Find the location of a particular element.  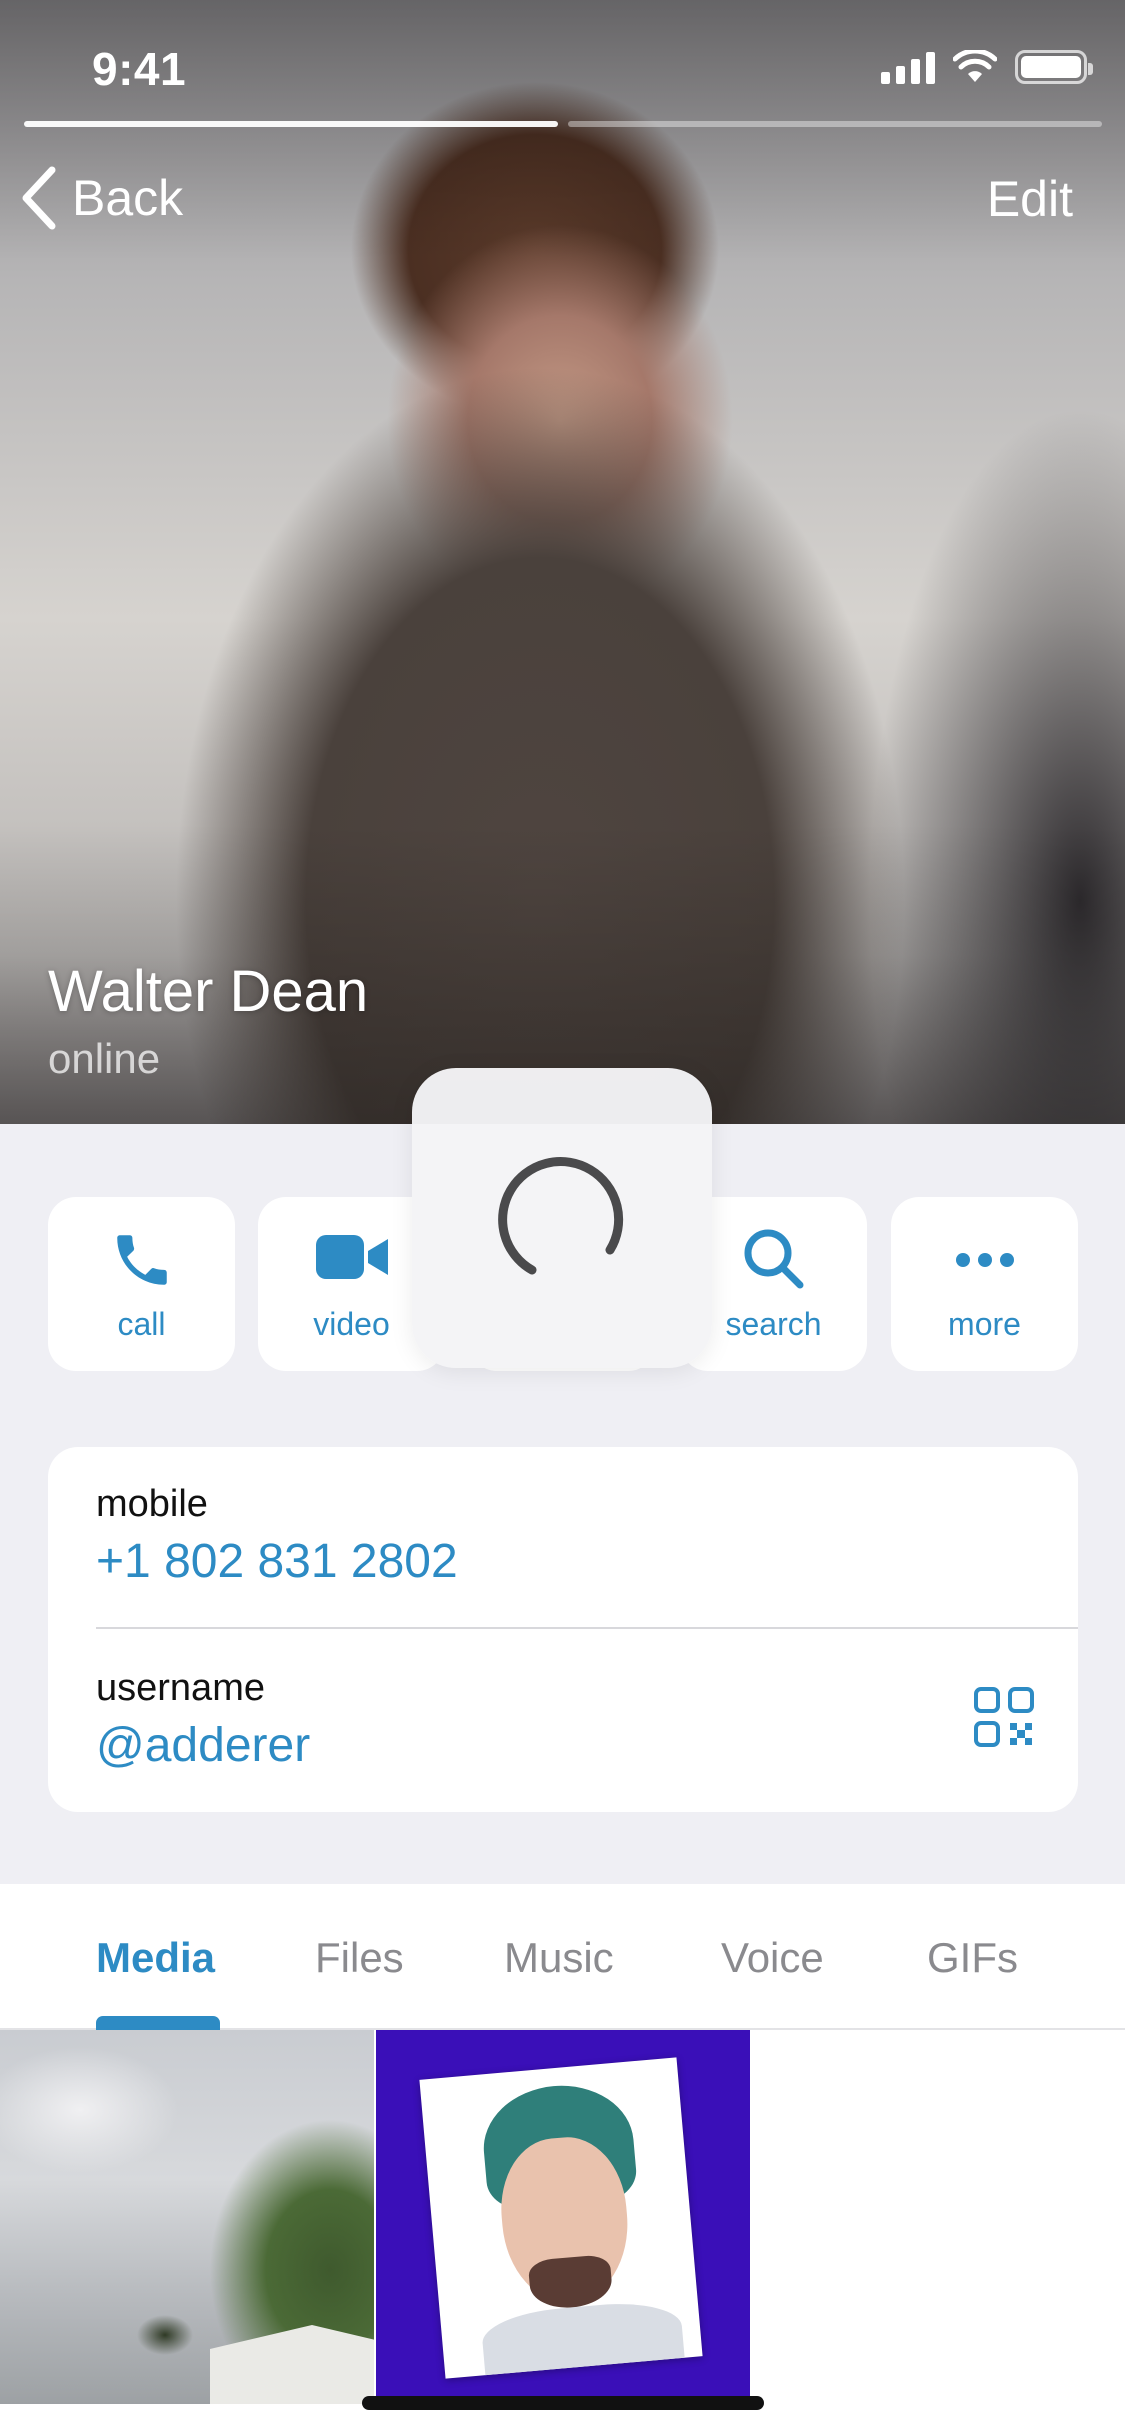

edit-button: Edit is located at coordinates (1030, 199).